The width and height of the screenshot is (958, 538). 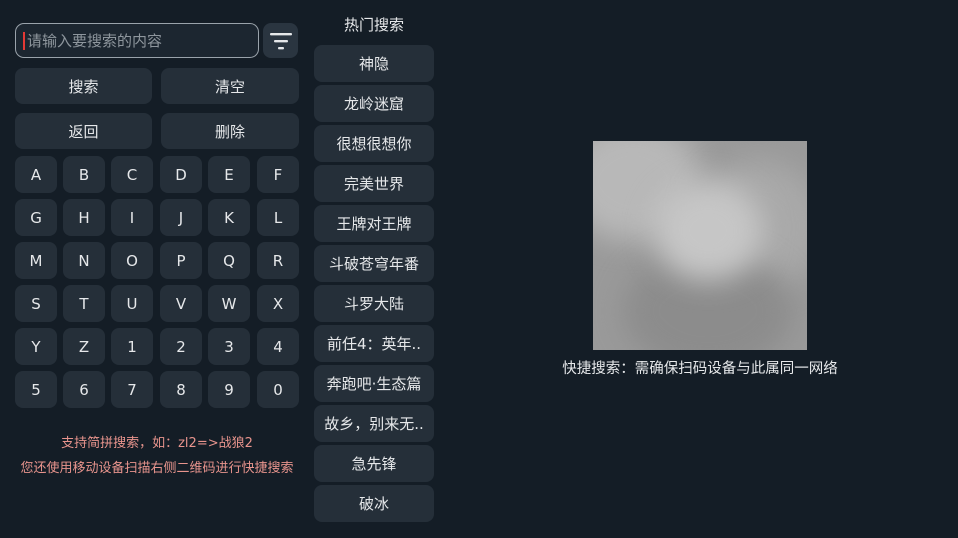 I want to click on hot-search-item: 神隐, so click(x=374, y=63).